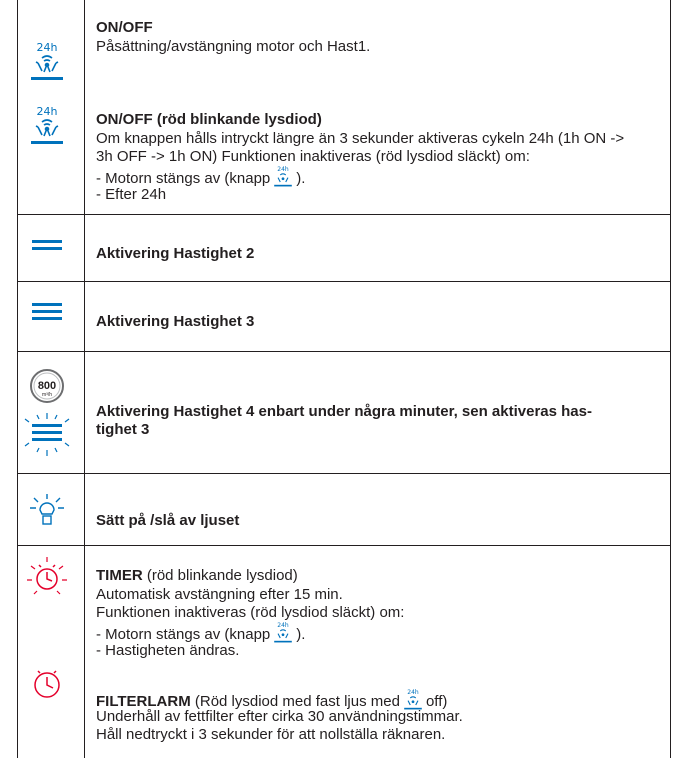 This screenshot has height=758, width=673. I want to click on timer-title-line: TIMER (röd blinkande lysdiod), so click(197, 575).